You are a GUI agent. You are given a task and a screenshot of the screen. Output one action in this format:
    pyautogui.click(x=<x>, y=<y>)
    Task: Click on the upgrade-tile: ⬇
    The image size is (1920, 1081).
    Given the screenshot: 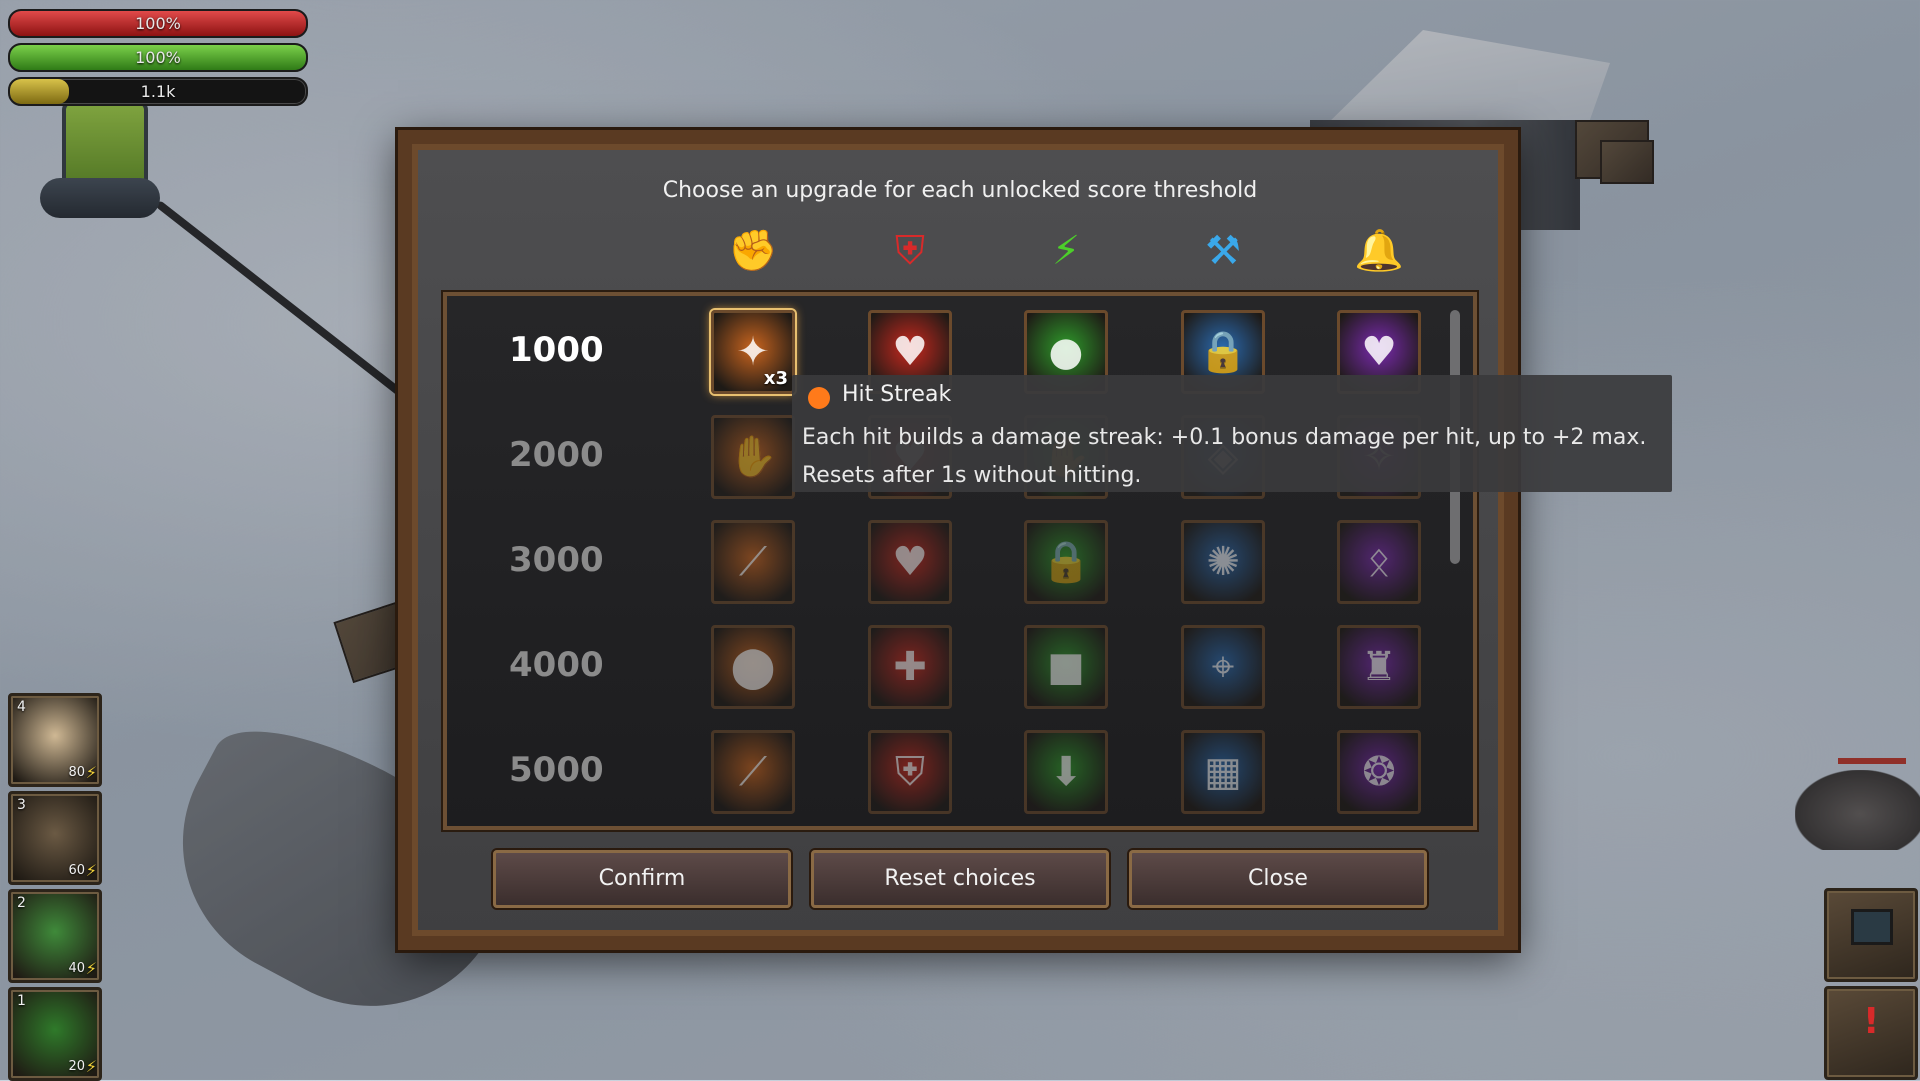 What is the action you would take?
    pyautogui.click(x=1066, y=772)
    